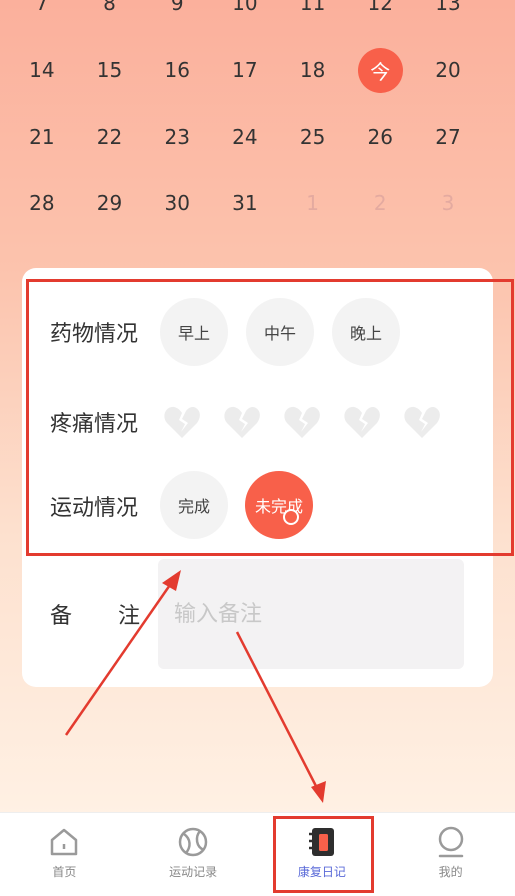 Image resolution: width=515 pixels, height=896 pixels. Describe the element at coordinates (109, 8) in the screenshot. I see `day-number: 8` at that location.